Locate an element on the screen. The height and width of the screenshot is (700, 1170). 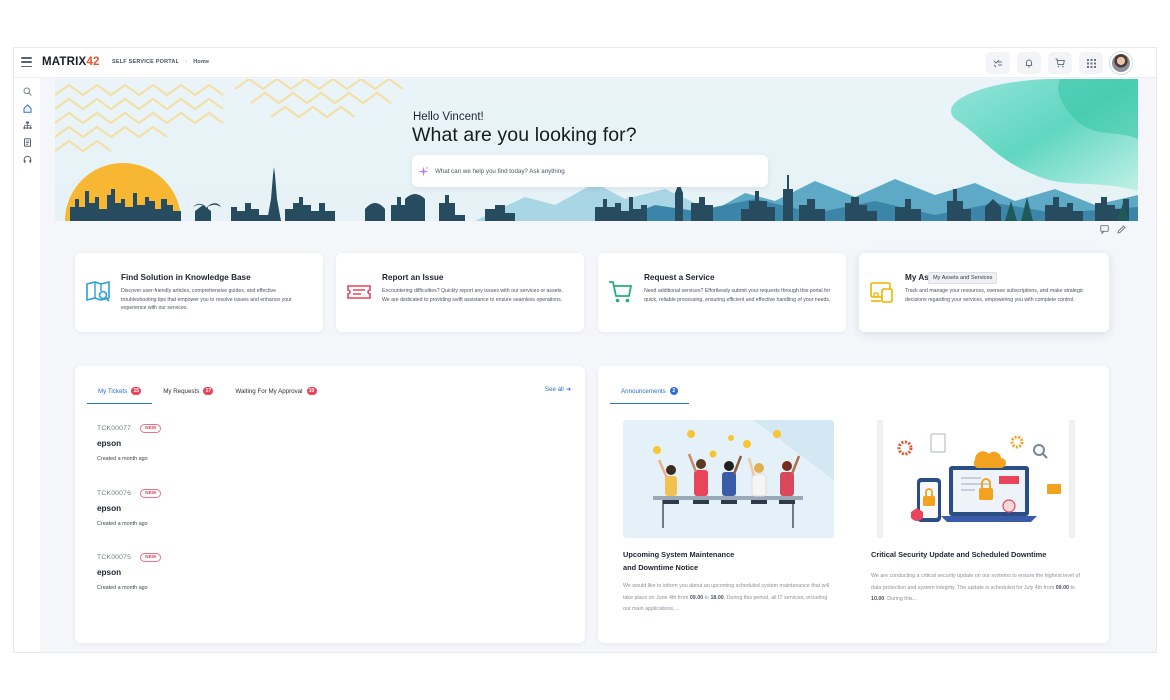
breadcrumb: SELF SERVICE PORTAL › Home is located at coordinates (160, 62).